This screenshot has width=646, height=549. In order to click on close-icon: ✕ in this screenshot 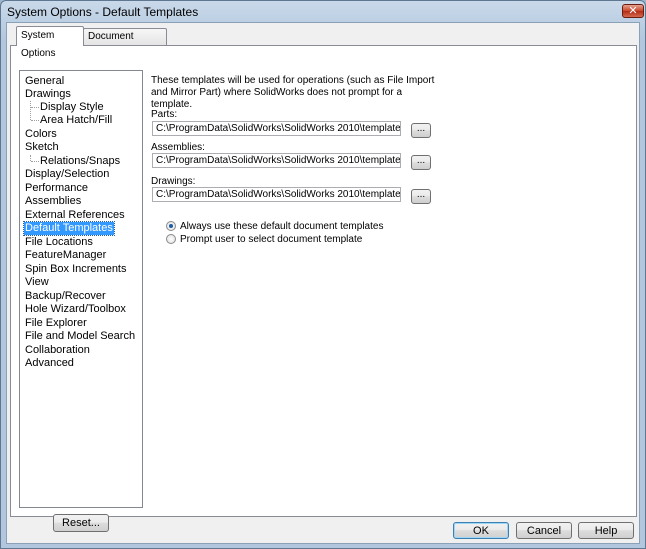, I will do `click(633, 10)`.